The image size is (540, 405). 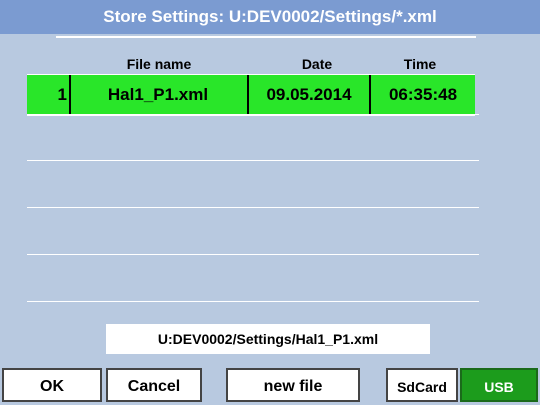 I want to click on column-header-time: Time, so click(x=420, y=64).